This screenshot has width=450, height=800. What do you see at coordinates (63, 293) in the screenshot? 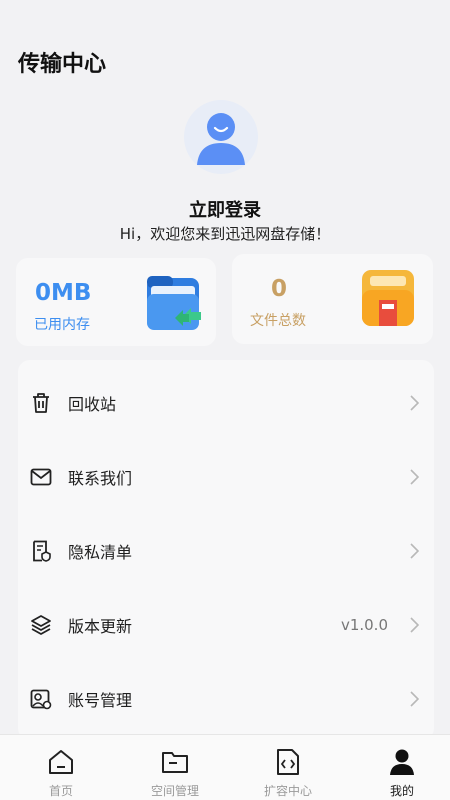
I see `used-storage-value: 0MB` at bounding box center [63, 293].